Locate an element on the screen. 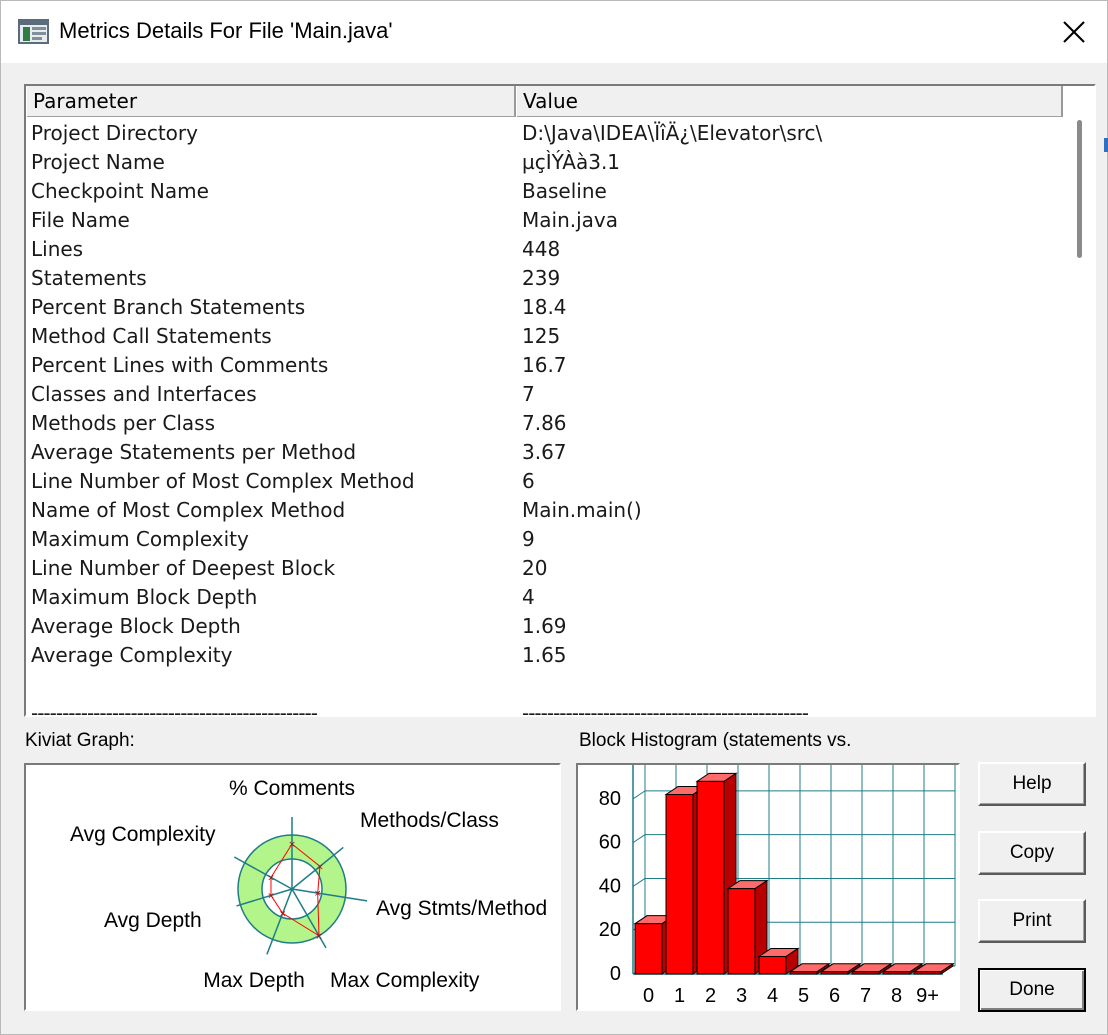 The image size is (1108, 1035). table-row: Methods per Class 7.86 is located at coordinates (544, 423).